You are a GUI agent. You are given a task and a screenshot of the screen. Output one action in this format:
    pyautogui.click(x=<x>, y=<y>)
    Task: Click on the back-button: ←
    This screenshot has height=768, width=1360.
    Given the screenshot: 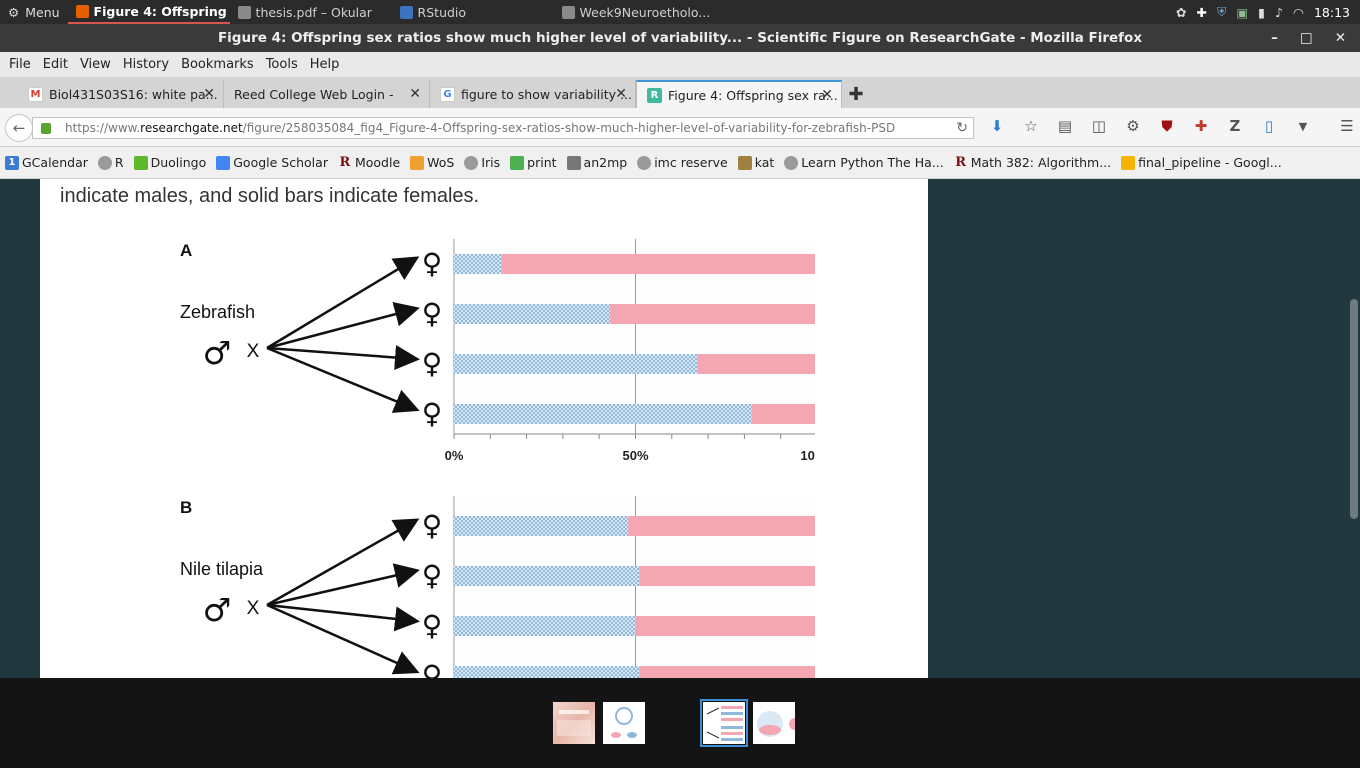 What is the action you would take?
    pyautogui.click(x=19, y=128)
    